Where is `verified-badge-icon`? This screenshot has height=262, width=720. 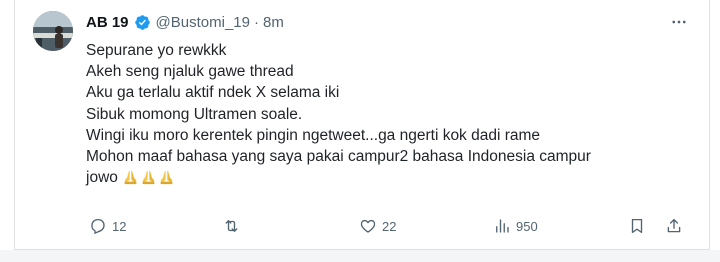 verified-badge-icon is located at coordinates (142, 22).